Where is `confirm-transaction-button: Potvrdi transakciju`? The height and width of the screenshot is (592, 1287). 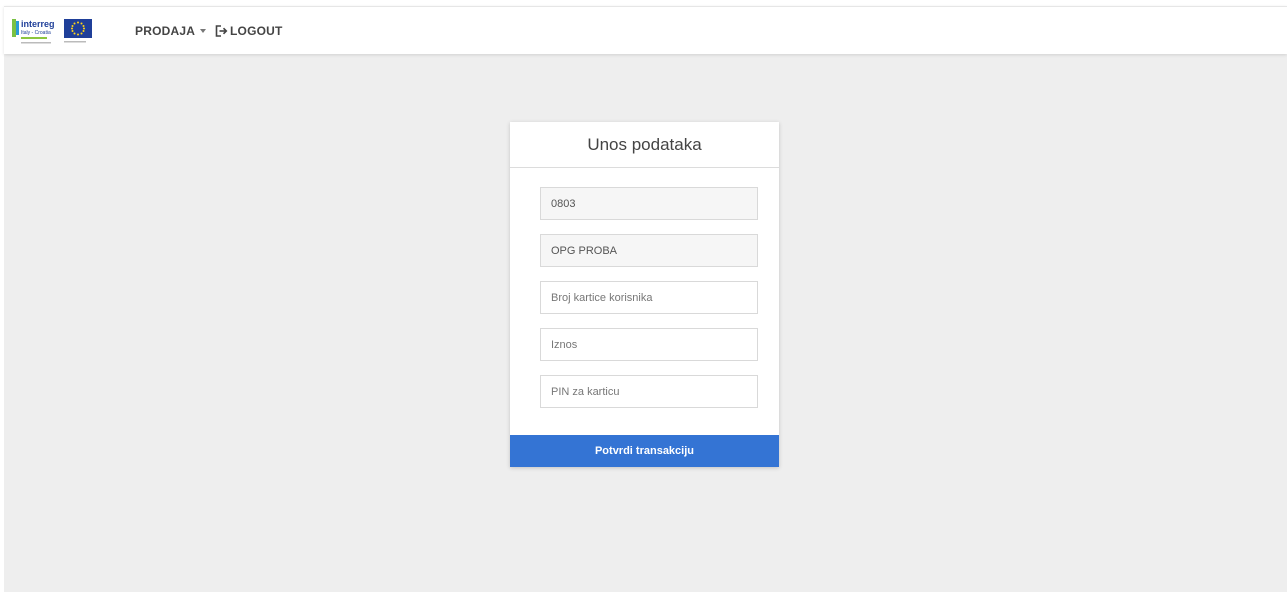
confirm-transaction-button: Potvrdi transakciju is located at coordinates (644, 451).